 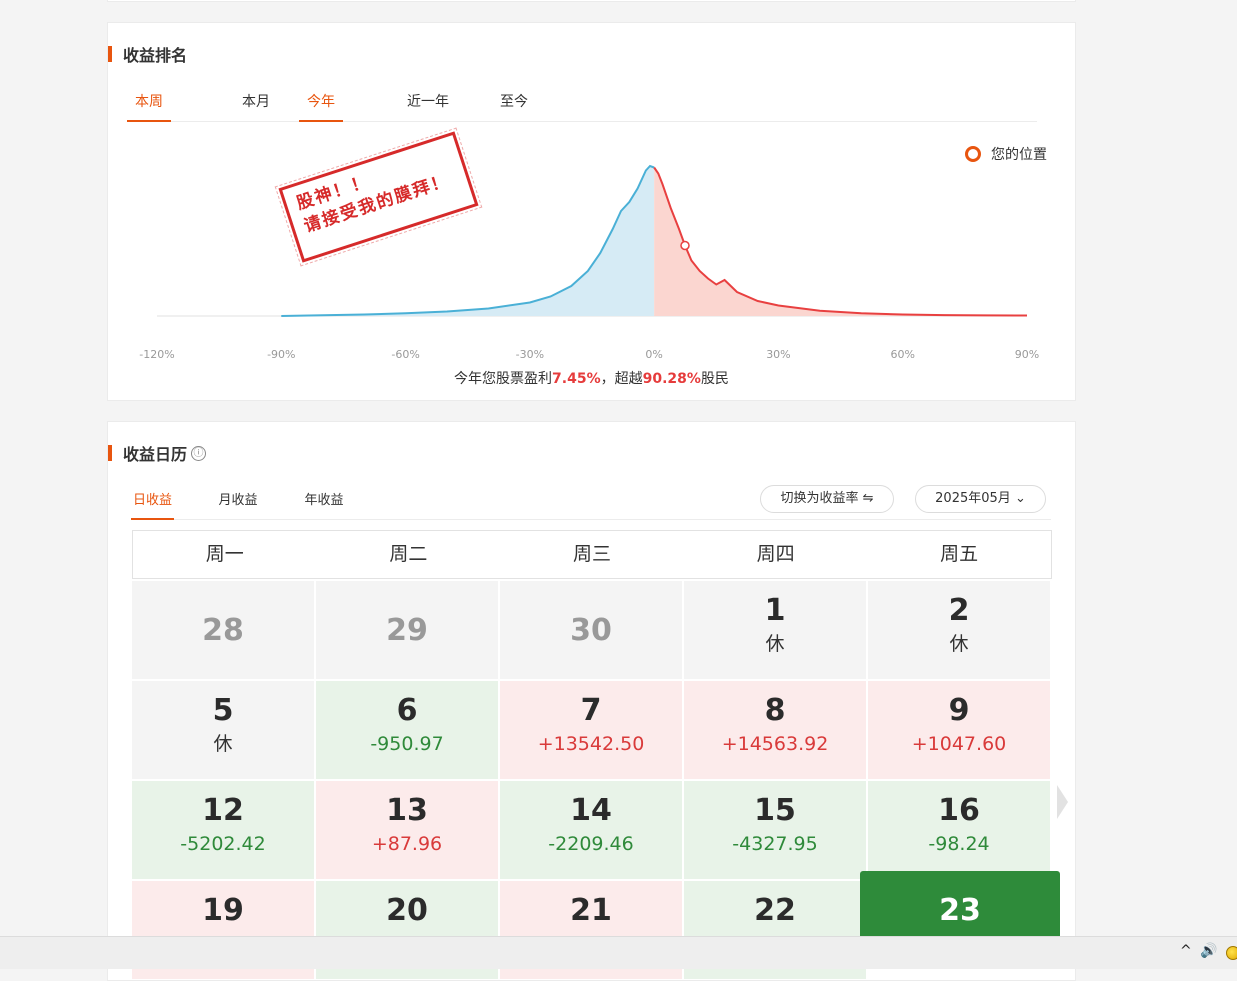 I want to click on switch-to-rate-button: 切换为收益率 ⇋, so click(x=827, y=499).